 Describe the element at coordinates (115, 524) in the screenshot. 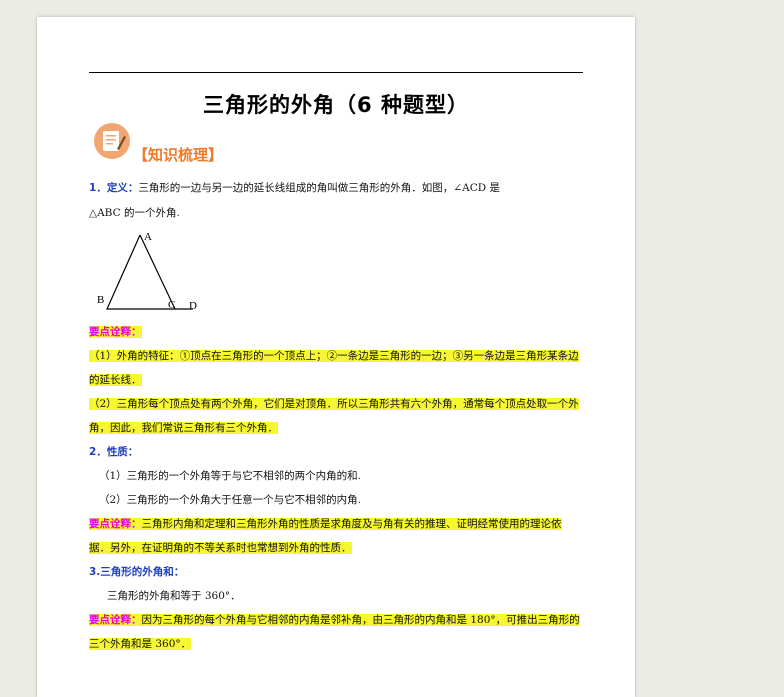

I see `note2-label: 要点诠释：` at that location.